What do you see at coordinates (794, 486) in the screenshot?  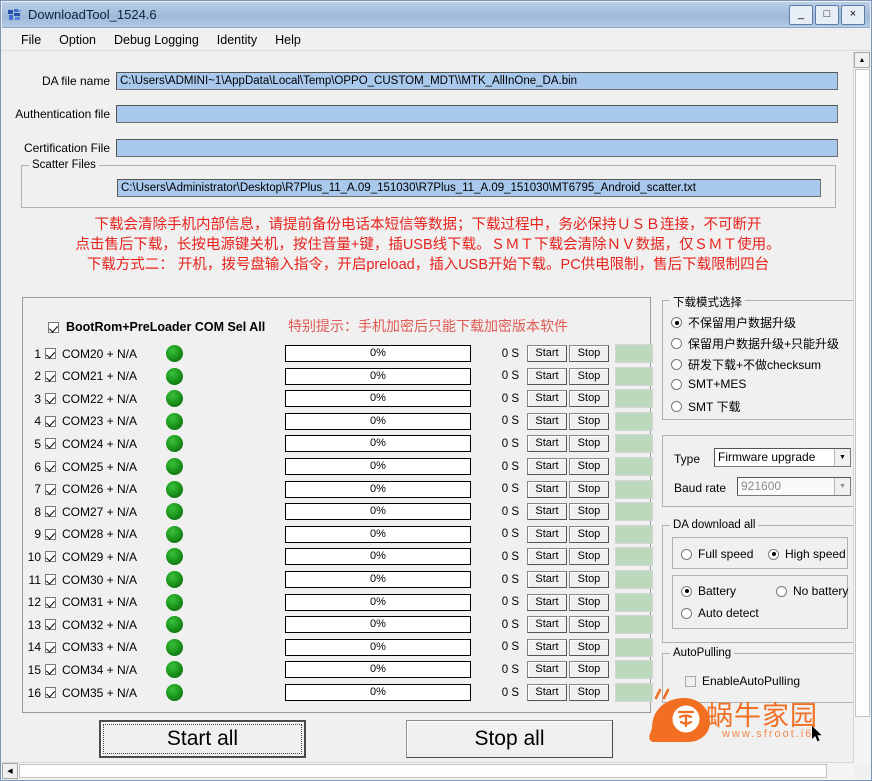 I see `baud-rate-combo: 921600 ▼` at bounding box center [794, 486].